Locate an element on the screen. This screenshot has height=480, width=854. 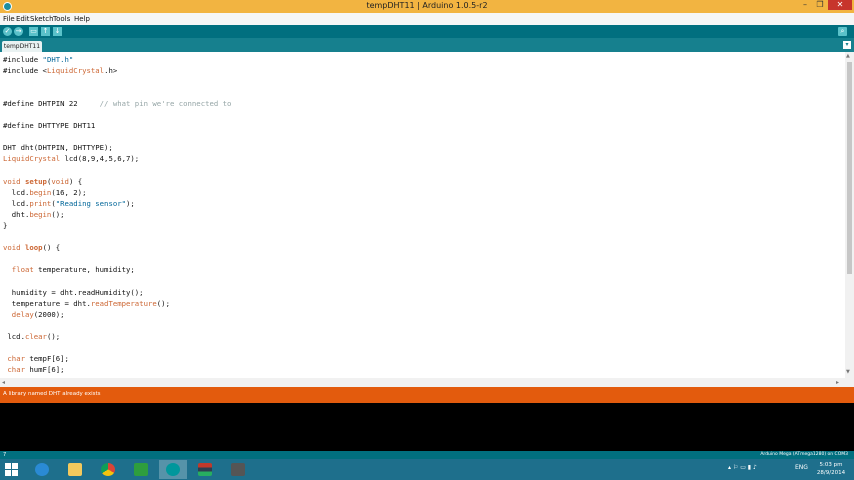
new-button: ▭ is located at coordinates (33, 31).